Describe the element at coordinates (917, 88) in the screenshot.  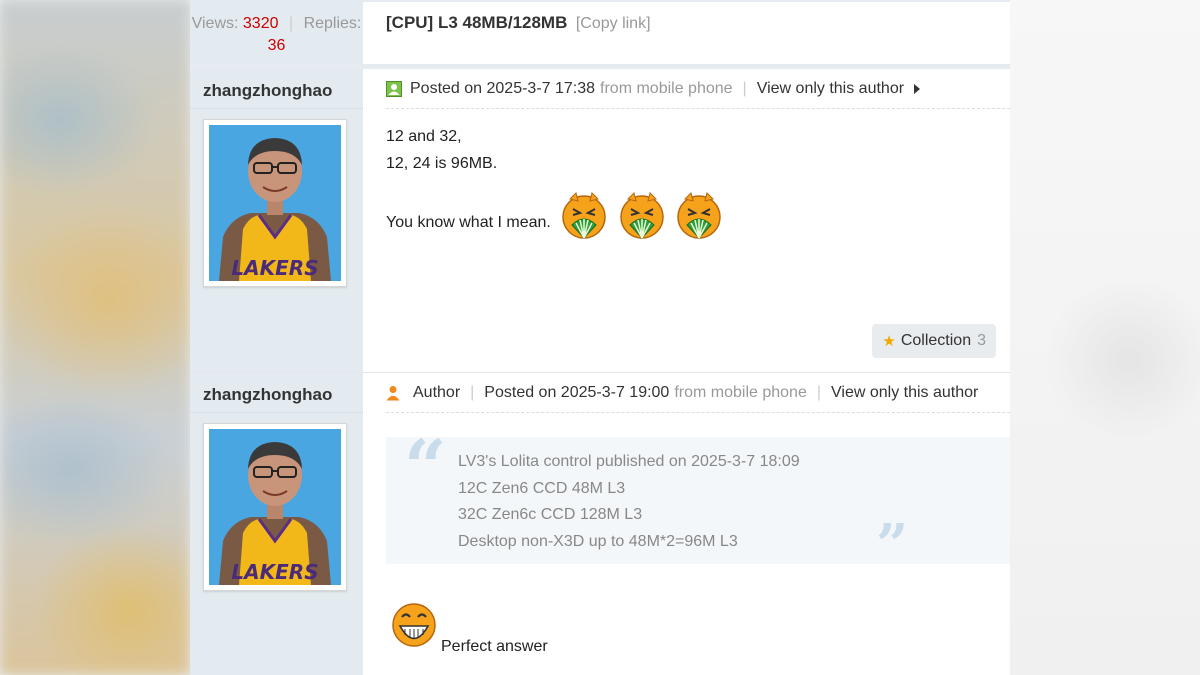
I see `play-triangle-icon` at that location.